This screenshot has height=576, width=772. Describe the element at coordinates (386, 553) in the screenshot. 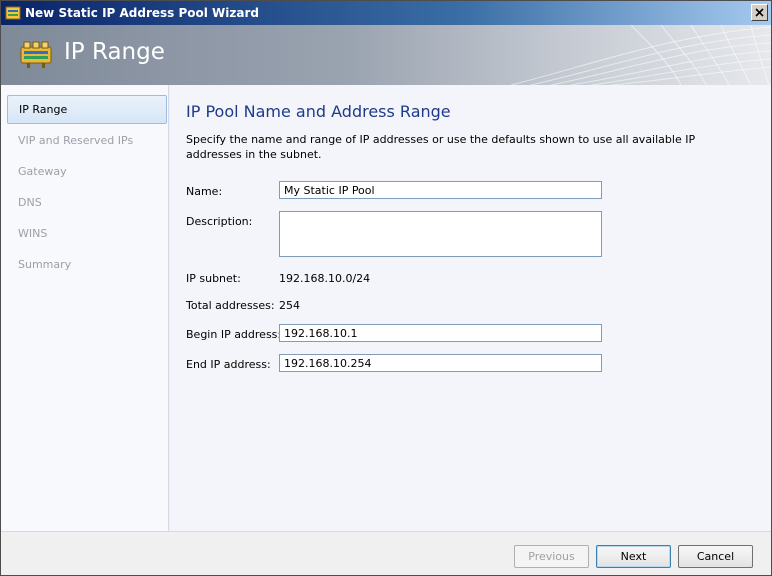

I see `wizard-footer: Previous Next Cancel` at that location.